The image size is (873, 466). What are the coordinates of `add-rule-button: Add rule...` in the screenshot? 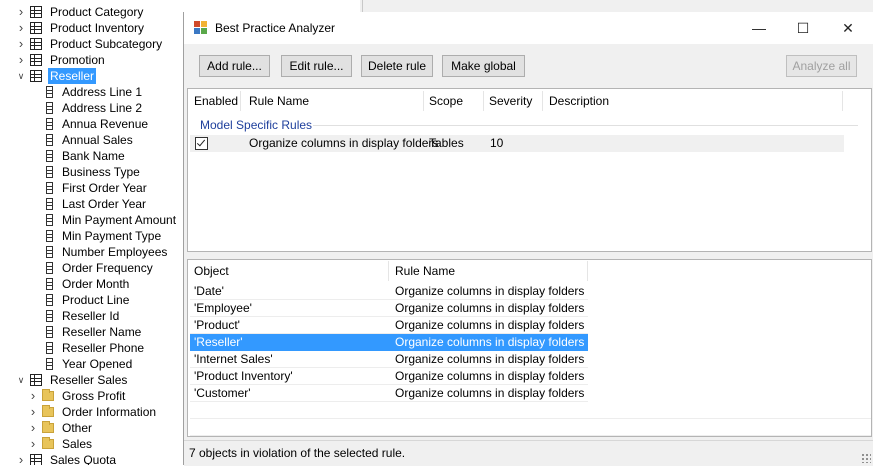 It's located at (234, 66).